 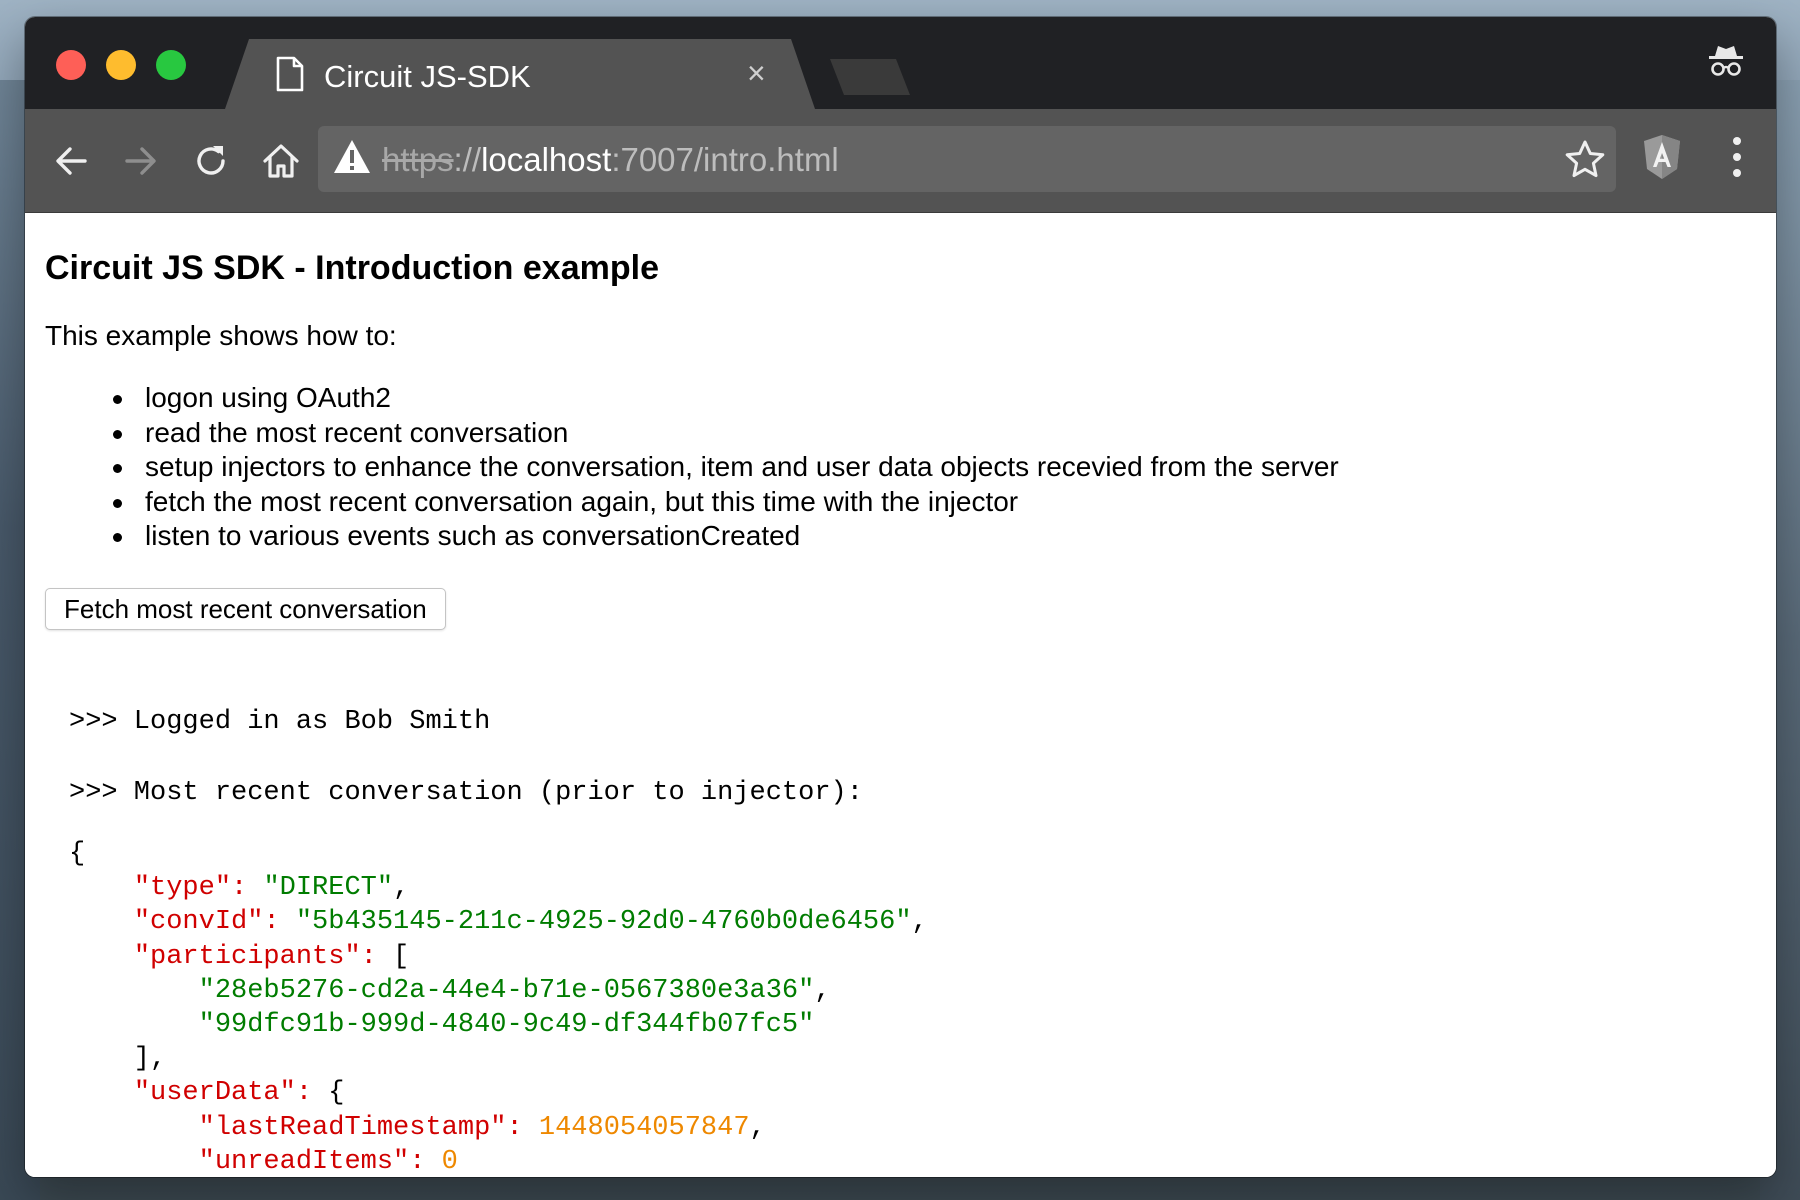 What do you see at coordinates (427, 76) in the screenshot?
I see `tab-title: Circuit JS-SDK` at bounding box center [427, 76].